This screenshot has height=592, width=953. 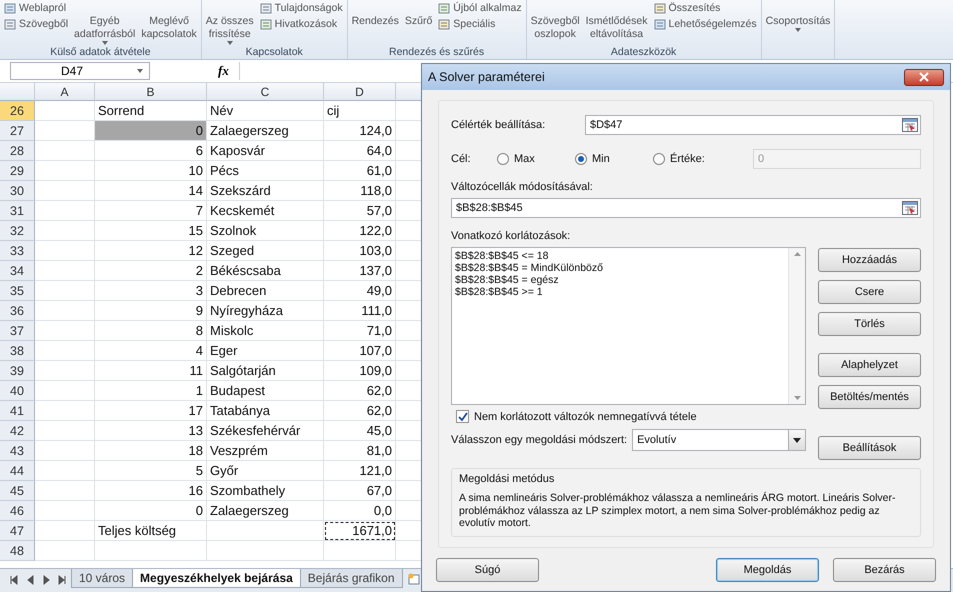 I want to click on ribbon-button: Meglévő kapcsolatok, so click(x=169, y=21).